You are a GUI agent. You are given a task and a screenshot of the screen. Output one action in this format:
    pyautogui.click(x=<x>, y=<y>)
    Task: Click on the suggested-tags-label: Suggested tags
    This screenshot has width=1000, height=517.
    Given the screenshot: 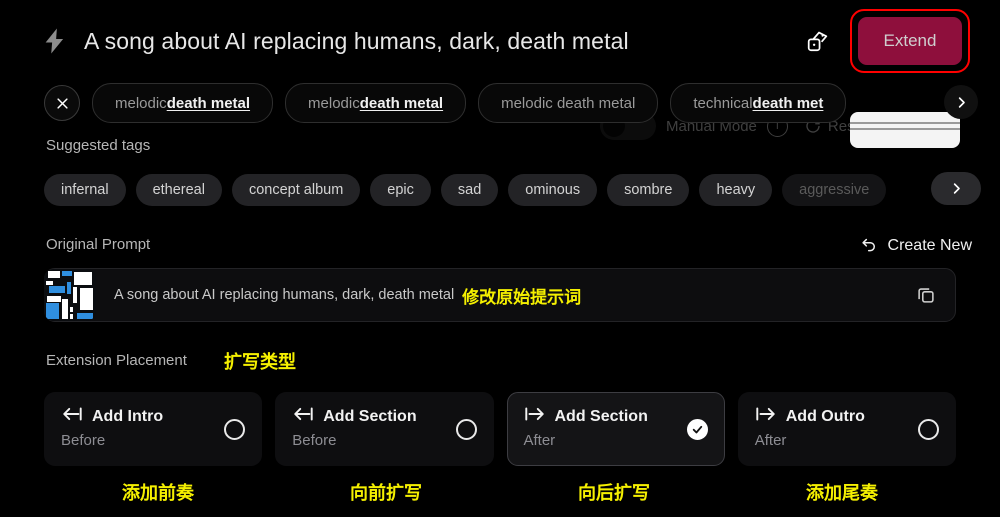 What is the action you would take?
    pyautogui.click(x=98, y=145)
    